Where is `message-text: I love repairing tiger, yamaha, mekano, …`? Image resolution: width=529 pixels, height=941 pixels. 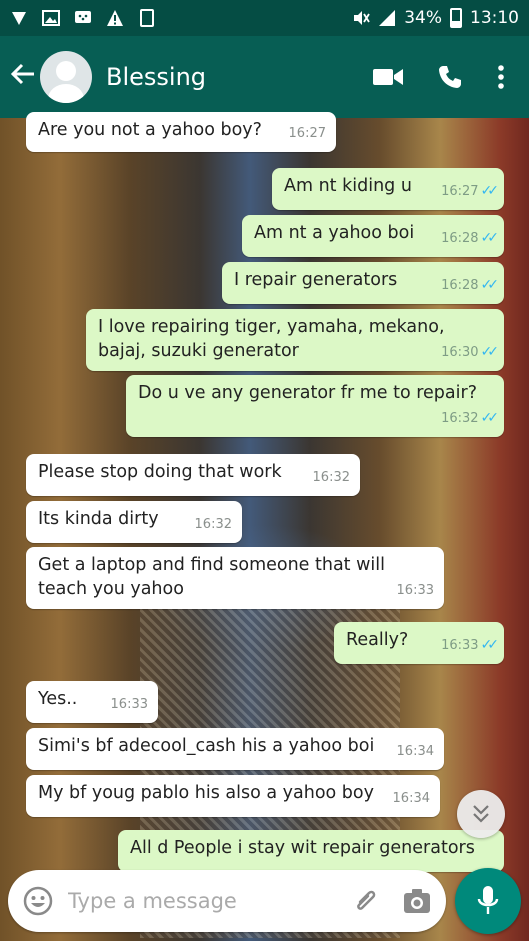
message-text: I love repairing tiger, yamaha, mekano, … is located at coordinates (271, 339).